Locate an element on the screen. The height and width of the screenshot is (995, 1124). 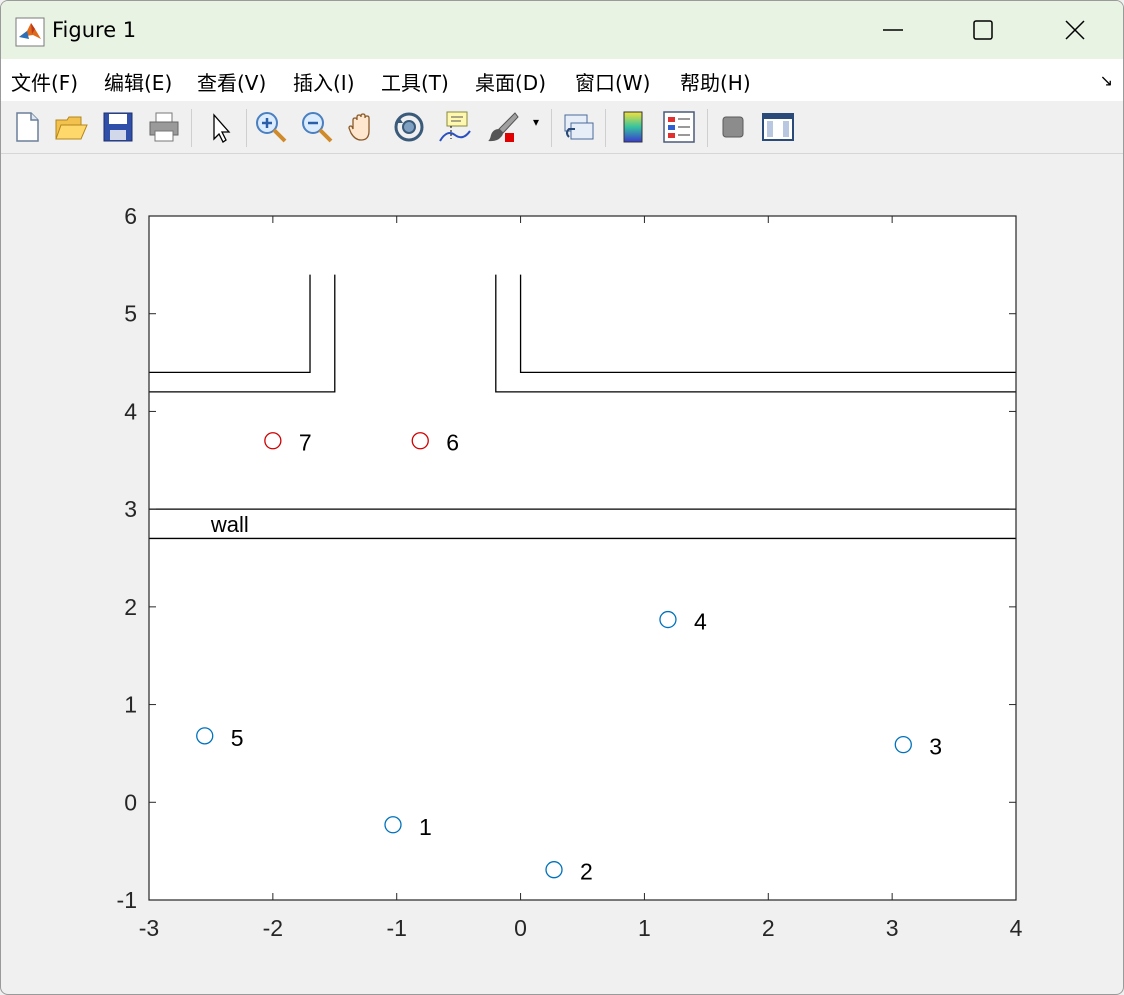
maximize-button is located at coordinates (983, 30).